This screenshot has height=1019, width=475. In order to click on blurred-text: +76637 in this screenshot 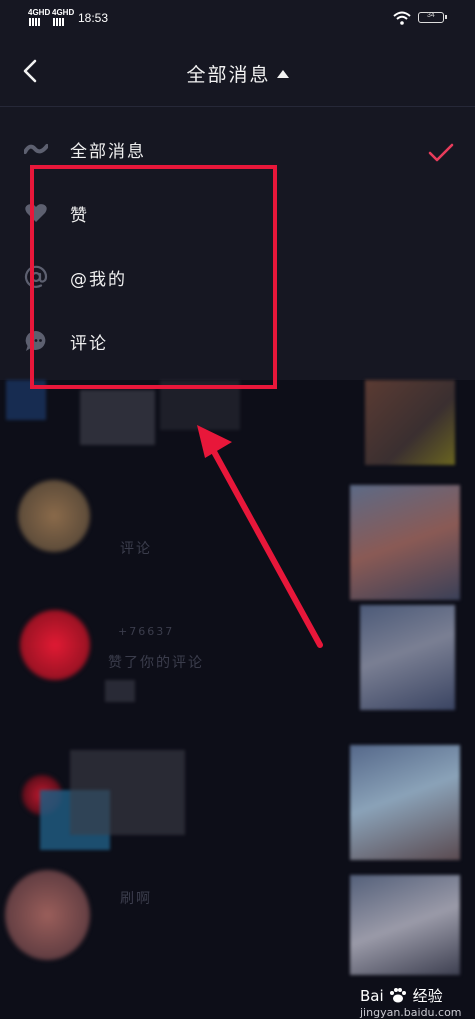, I will do `click(146, 631)`.